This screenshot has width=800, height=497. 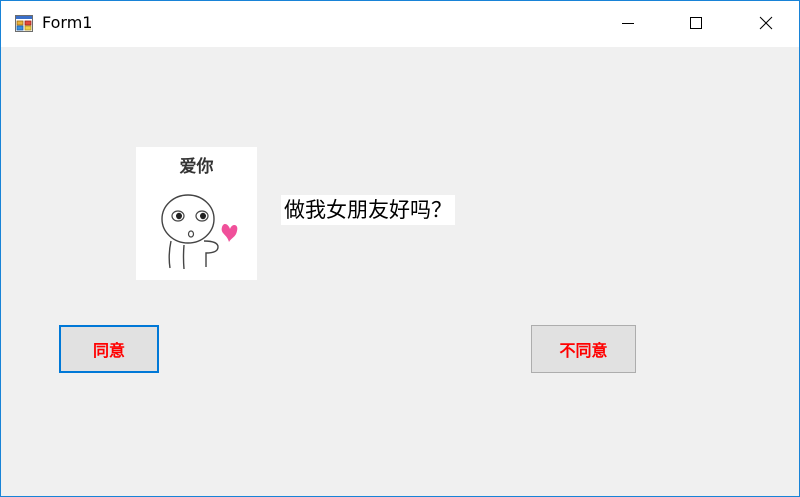 I want to click on maximize-button, so click(x=696, y=24).